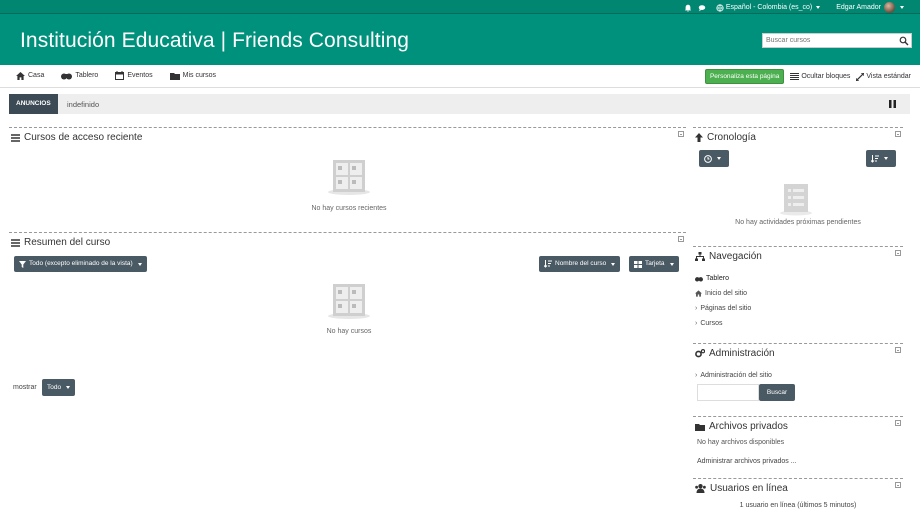 The image size is (920, 512). I want to click on nav-item-label: Eventos, so click(140, 75).